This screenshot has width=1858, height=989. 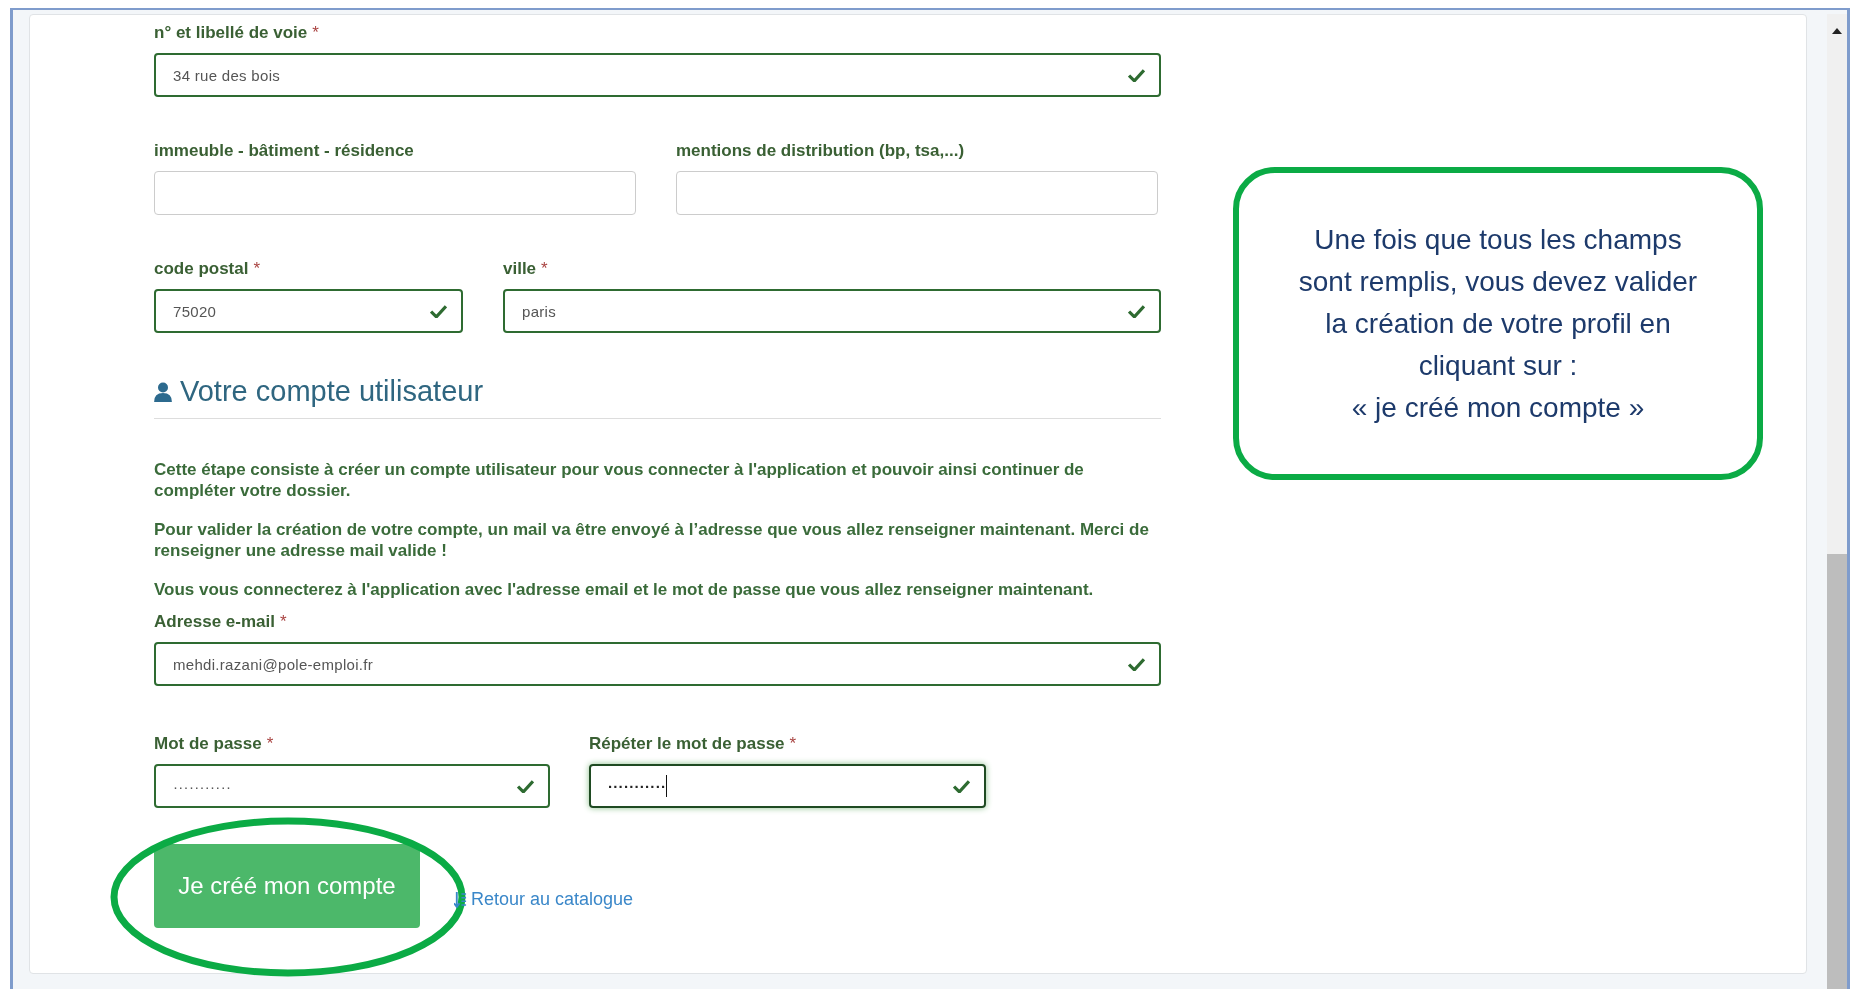 I want to click on callout-text: cliquant sur :, so click(x=1498, y=365).